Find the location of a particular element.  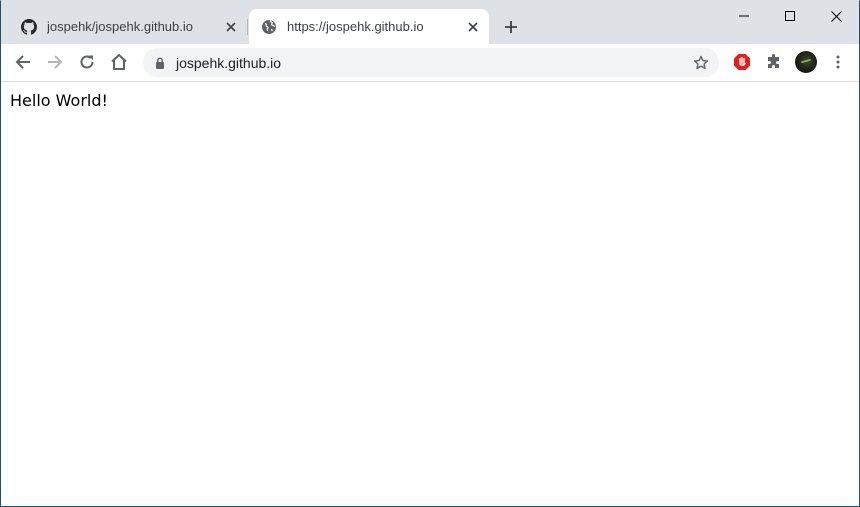

address-bar: jospehk.github.io is located at coordinates (431, 62).